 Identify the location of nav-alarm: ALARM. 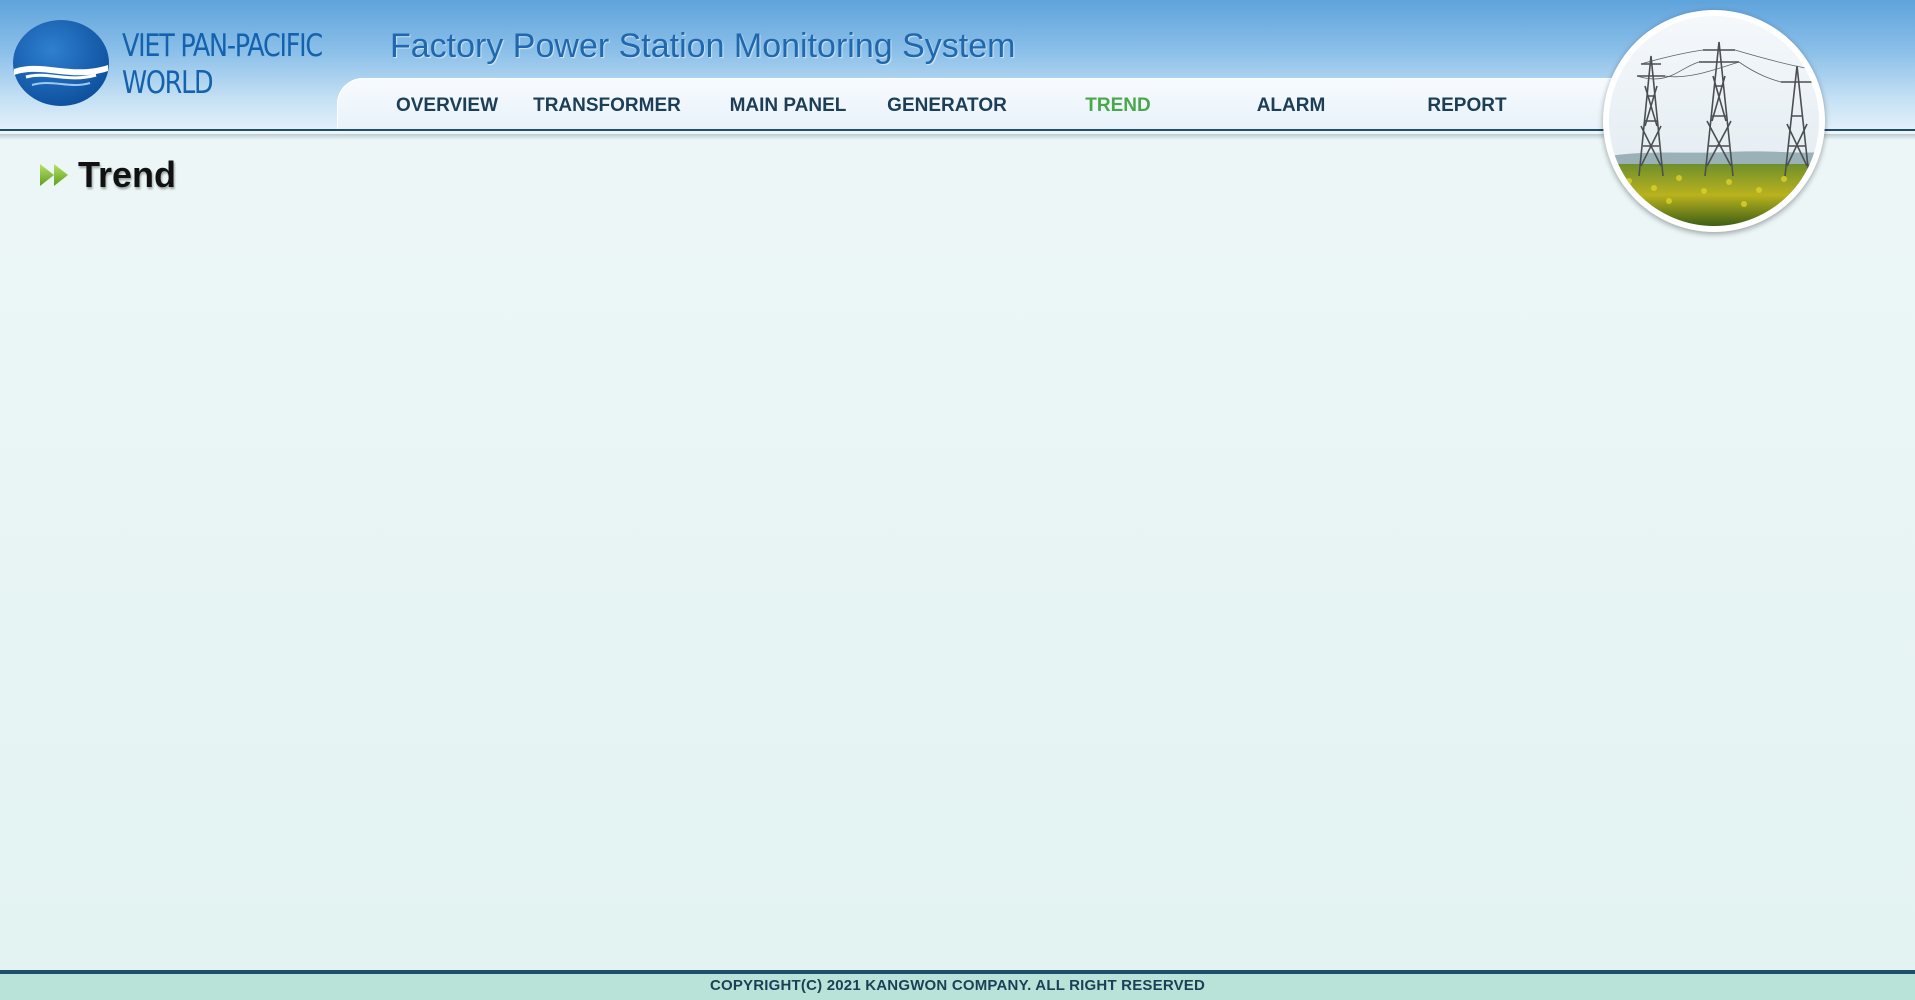
(1291, 104).